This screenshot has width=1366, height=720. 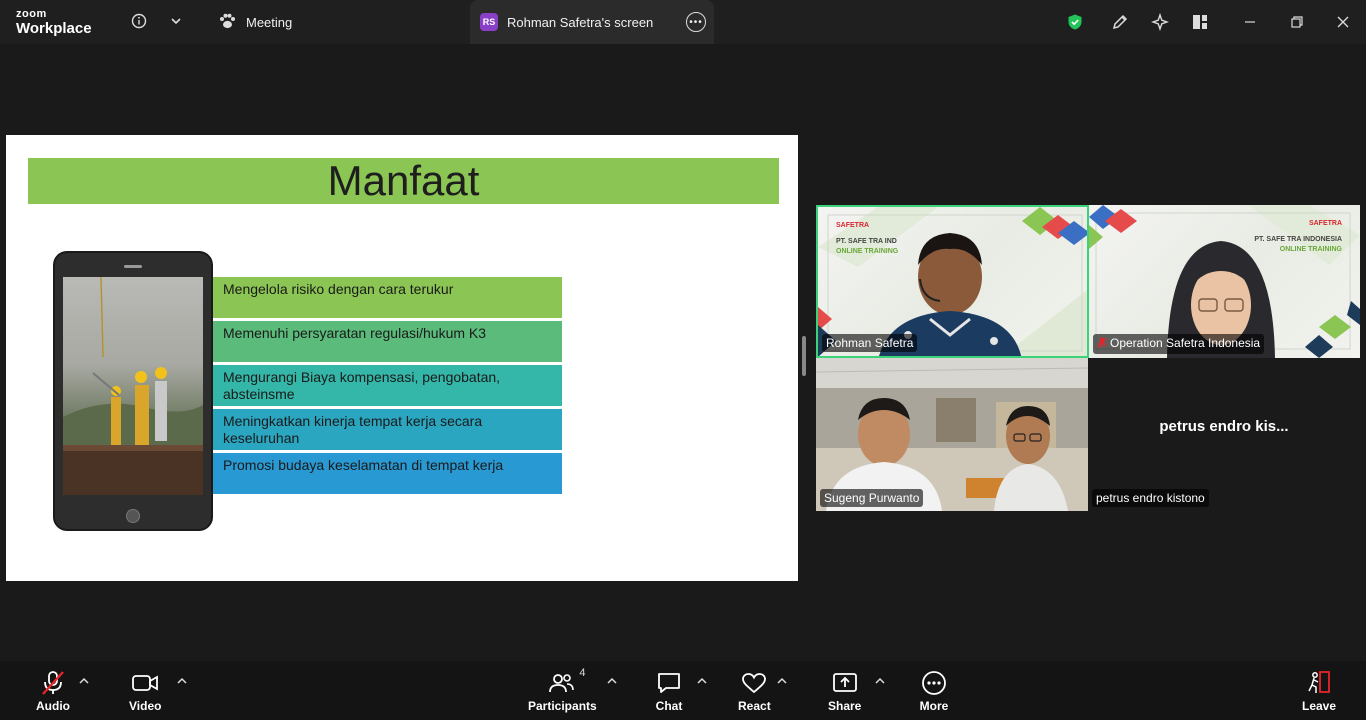 What do you see at coordinates (669, 683) in the screenshot?
I see `chat-bubble-icon` at bounding box center [669, 683].